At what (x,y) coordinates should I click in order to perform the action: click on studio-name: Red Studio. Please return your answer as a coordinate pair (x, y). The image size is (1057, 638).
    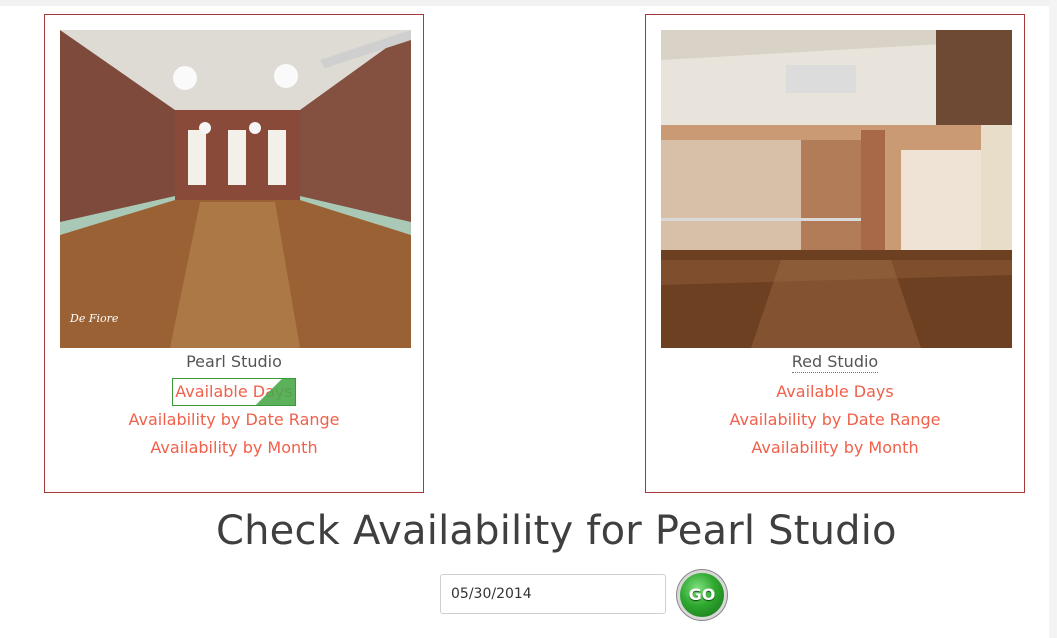
    Looking at the image, I should click on (835, 362).